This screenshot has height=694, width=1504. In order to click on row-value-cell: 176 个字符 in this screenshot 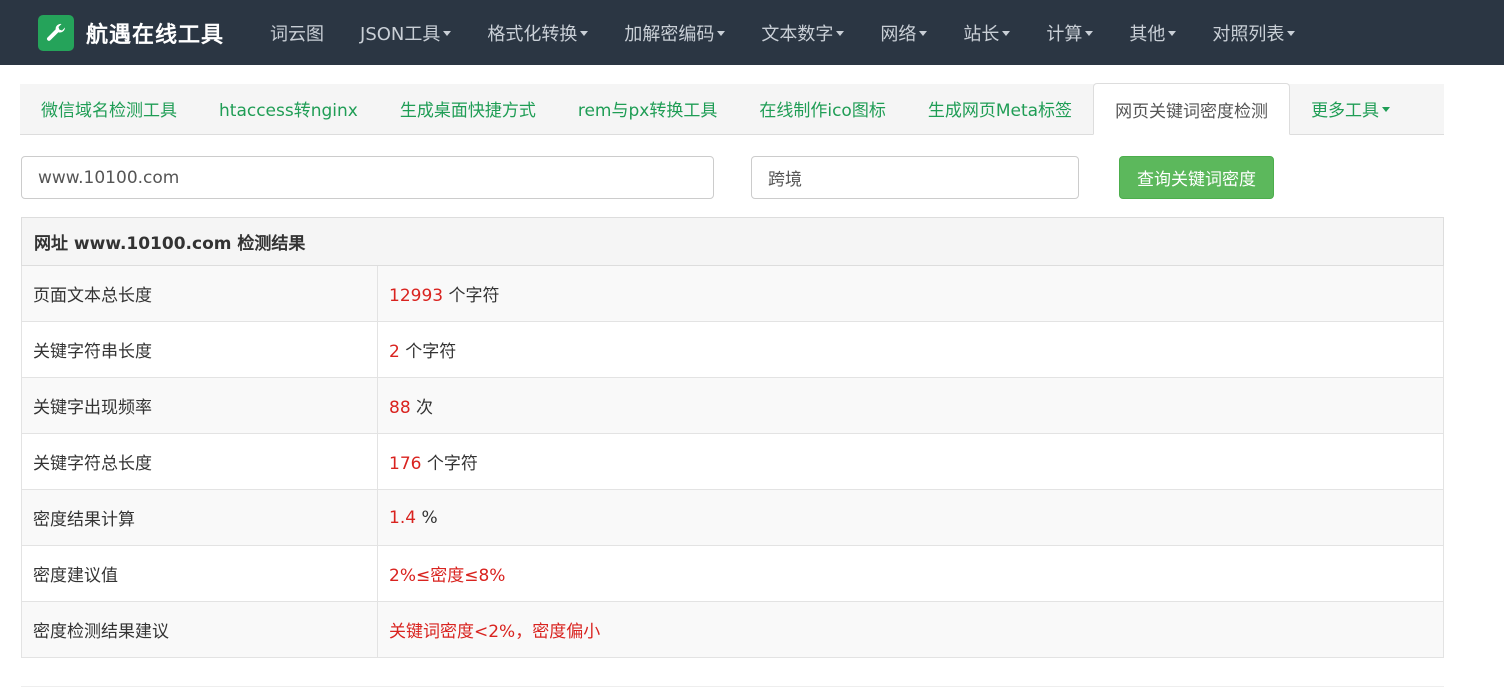, I will do `click(910, 461)`.